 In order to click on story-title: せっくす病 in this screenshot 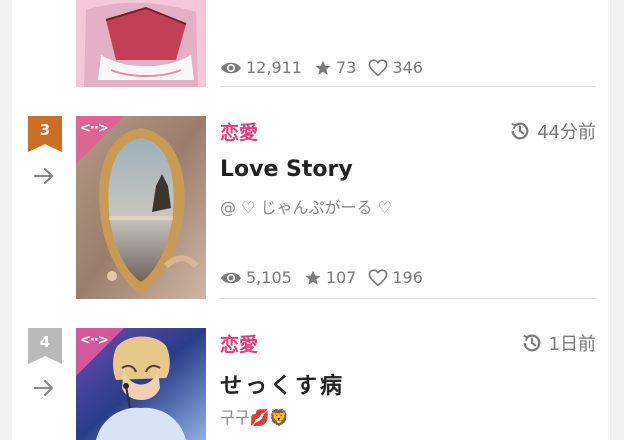, I will do `click(282, 384)`.